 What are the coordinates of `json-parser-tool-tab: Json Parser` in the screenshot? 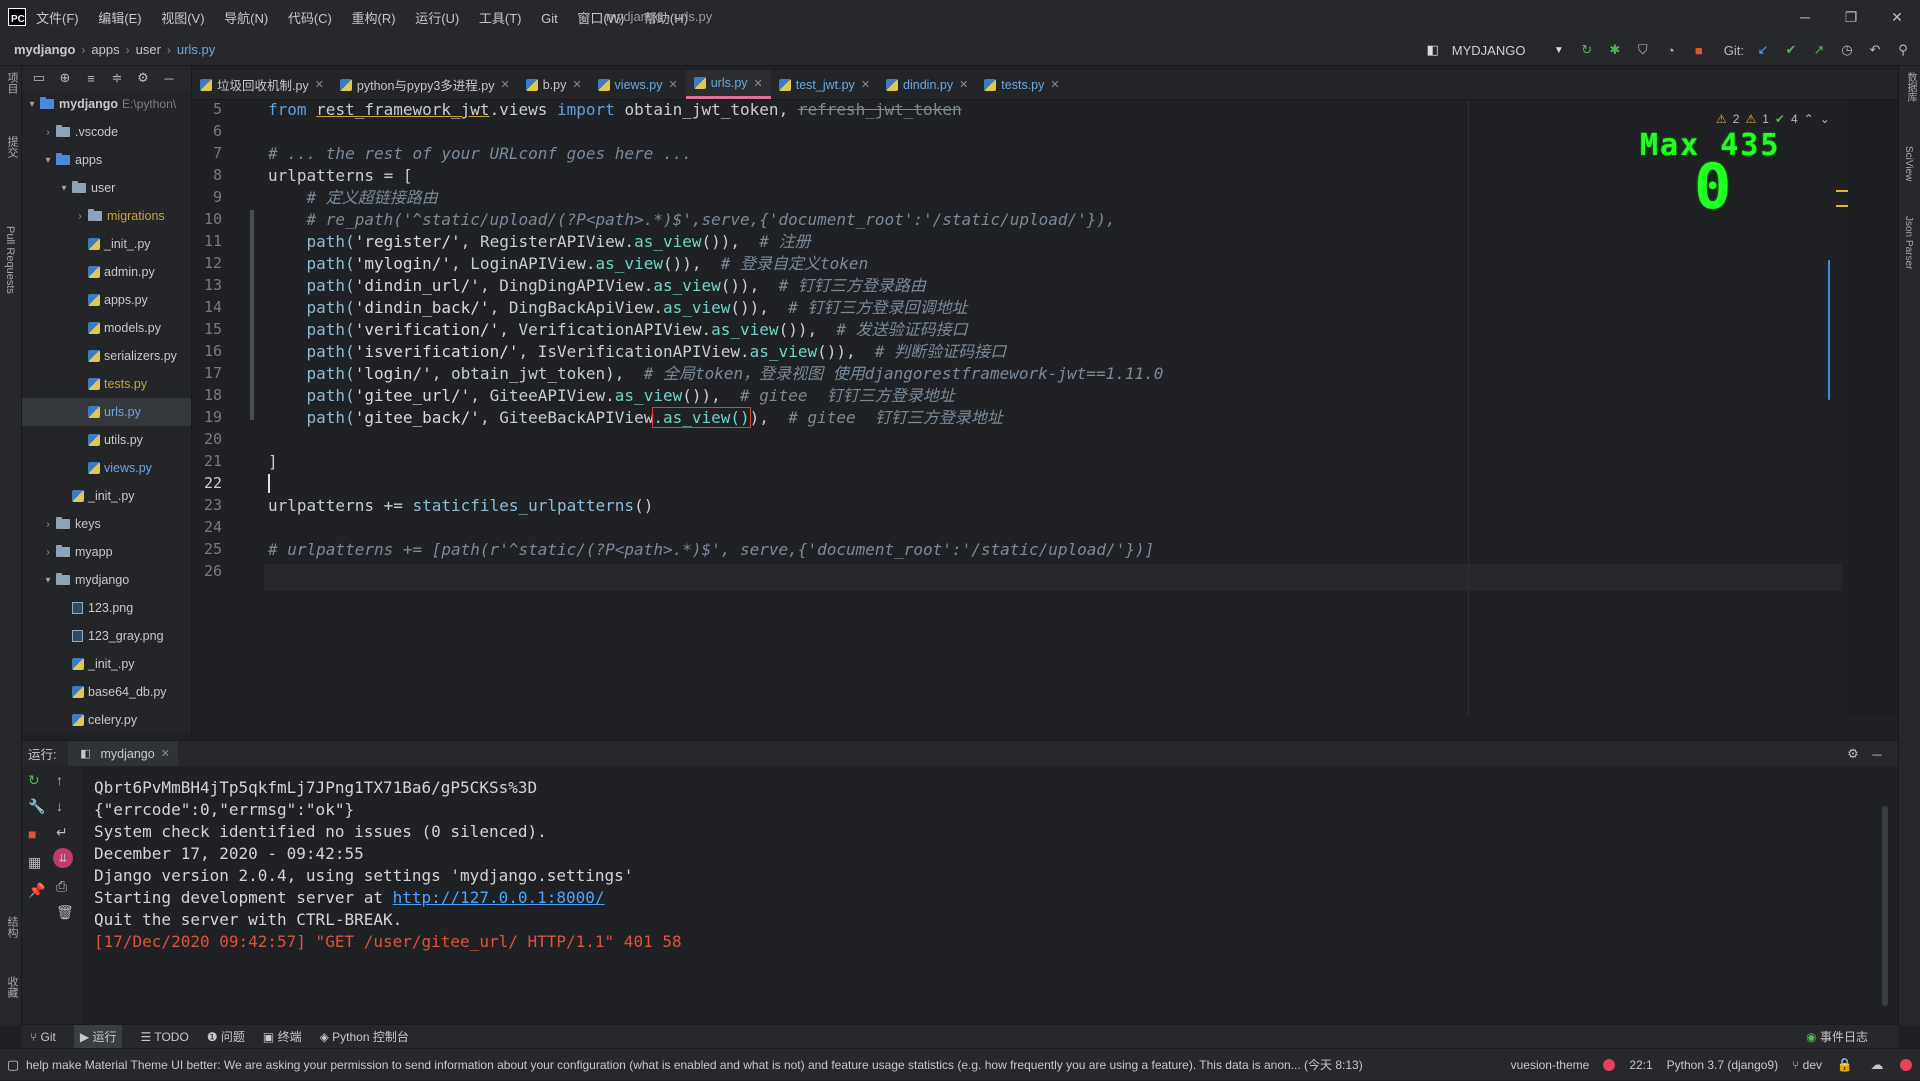 It's located at (1908, 242).